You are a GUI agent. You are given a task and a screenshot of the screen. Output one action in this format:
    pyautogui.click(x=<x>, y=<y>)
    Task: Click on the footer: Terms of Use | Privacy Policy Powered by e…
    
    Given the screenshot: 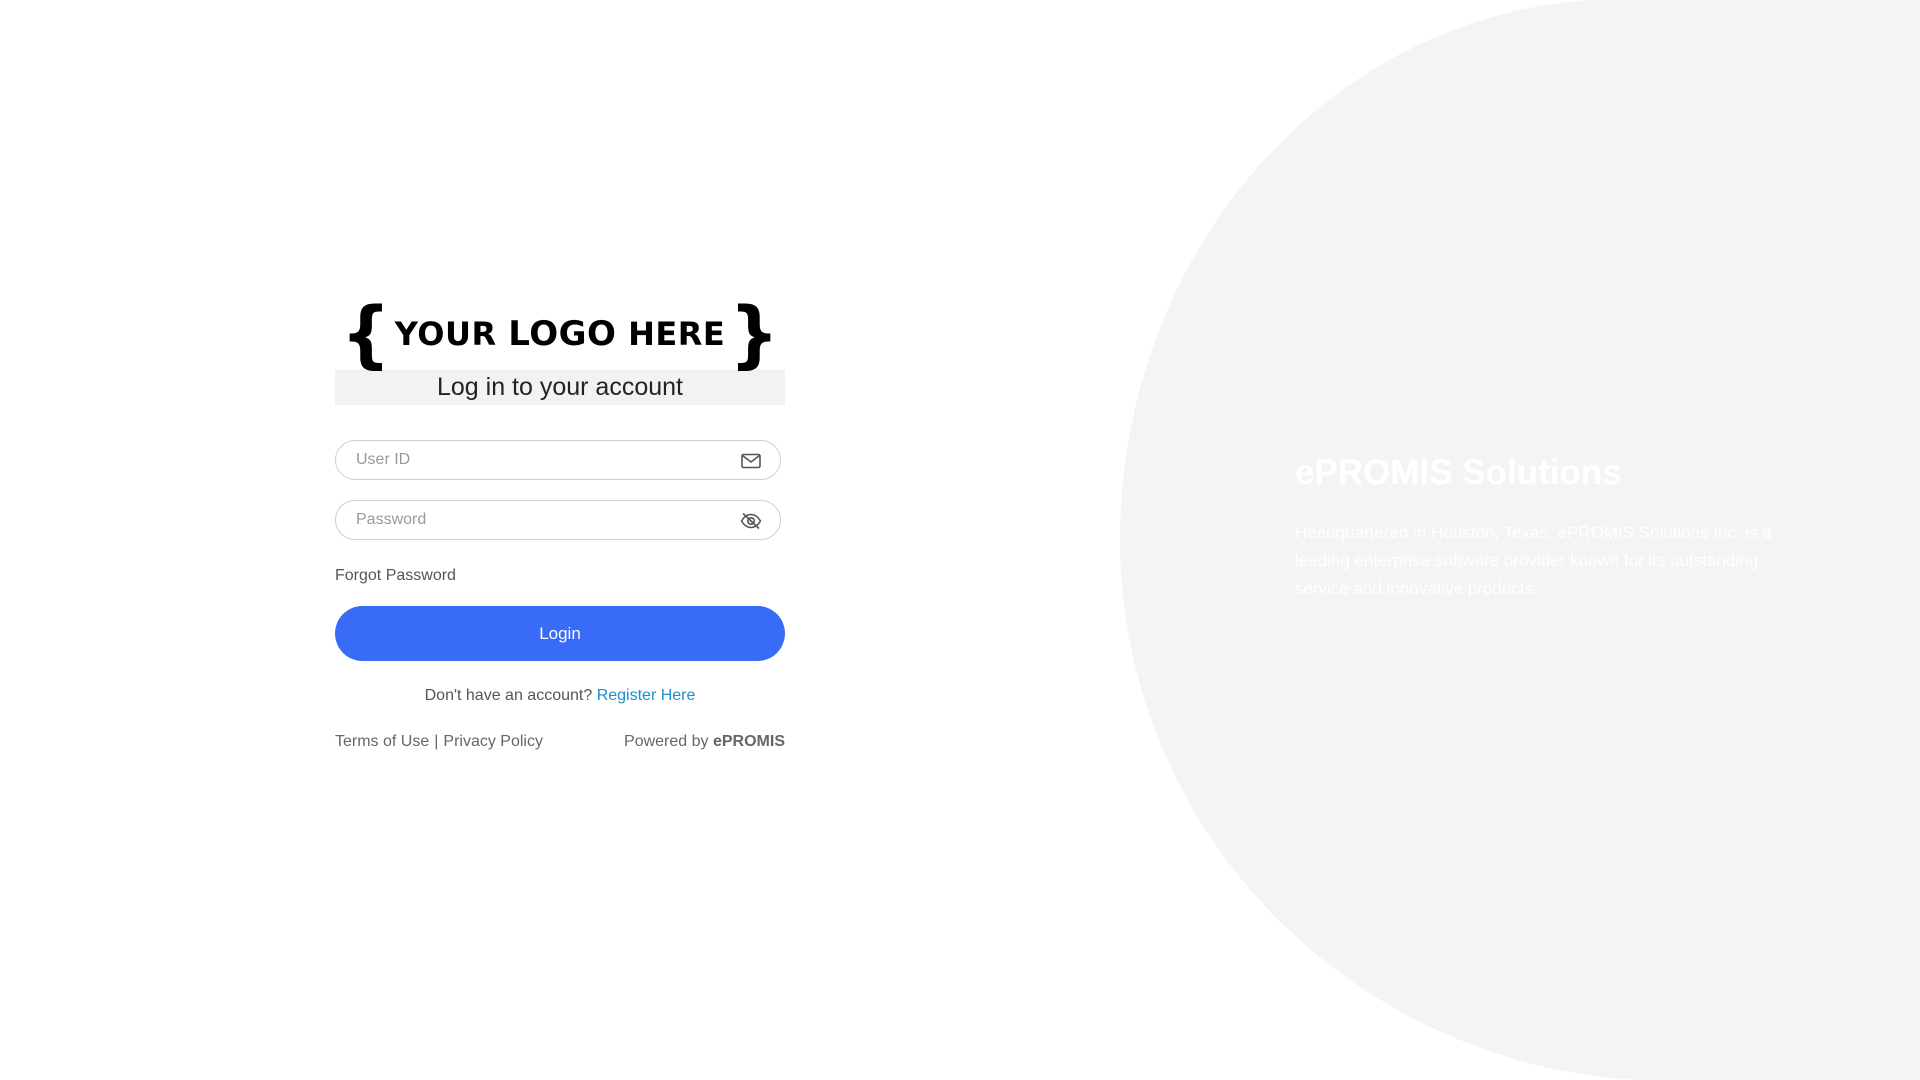 What is the action you would take?
    pyautogui.click(x=560, y=742)
    